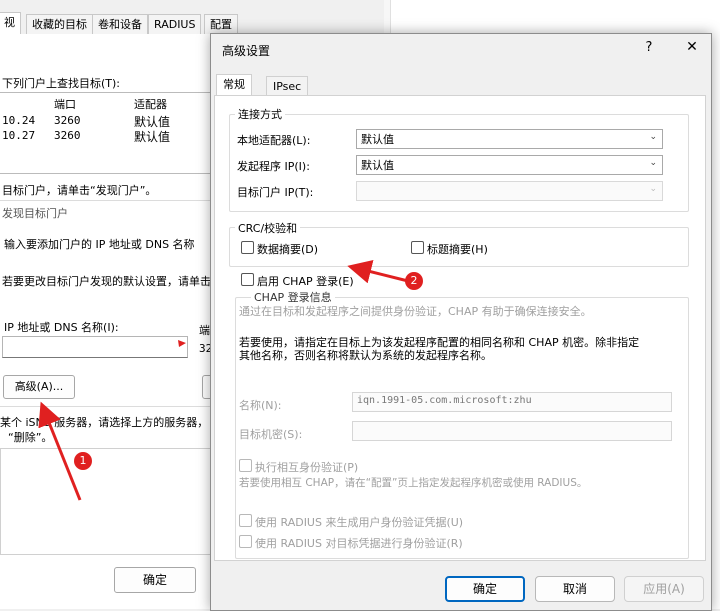 The image size is (720, 611). I want to click on annotation-badge-1: 1, so click(83, 461).